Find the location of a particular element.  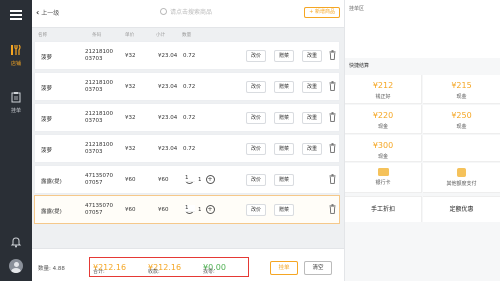

menu-icon is located at coordinates (16, 16).